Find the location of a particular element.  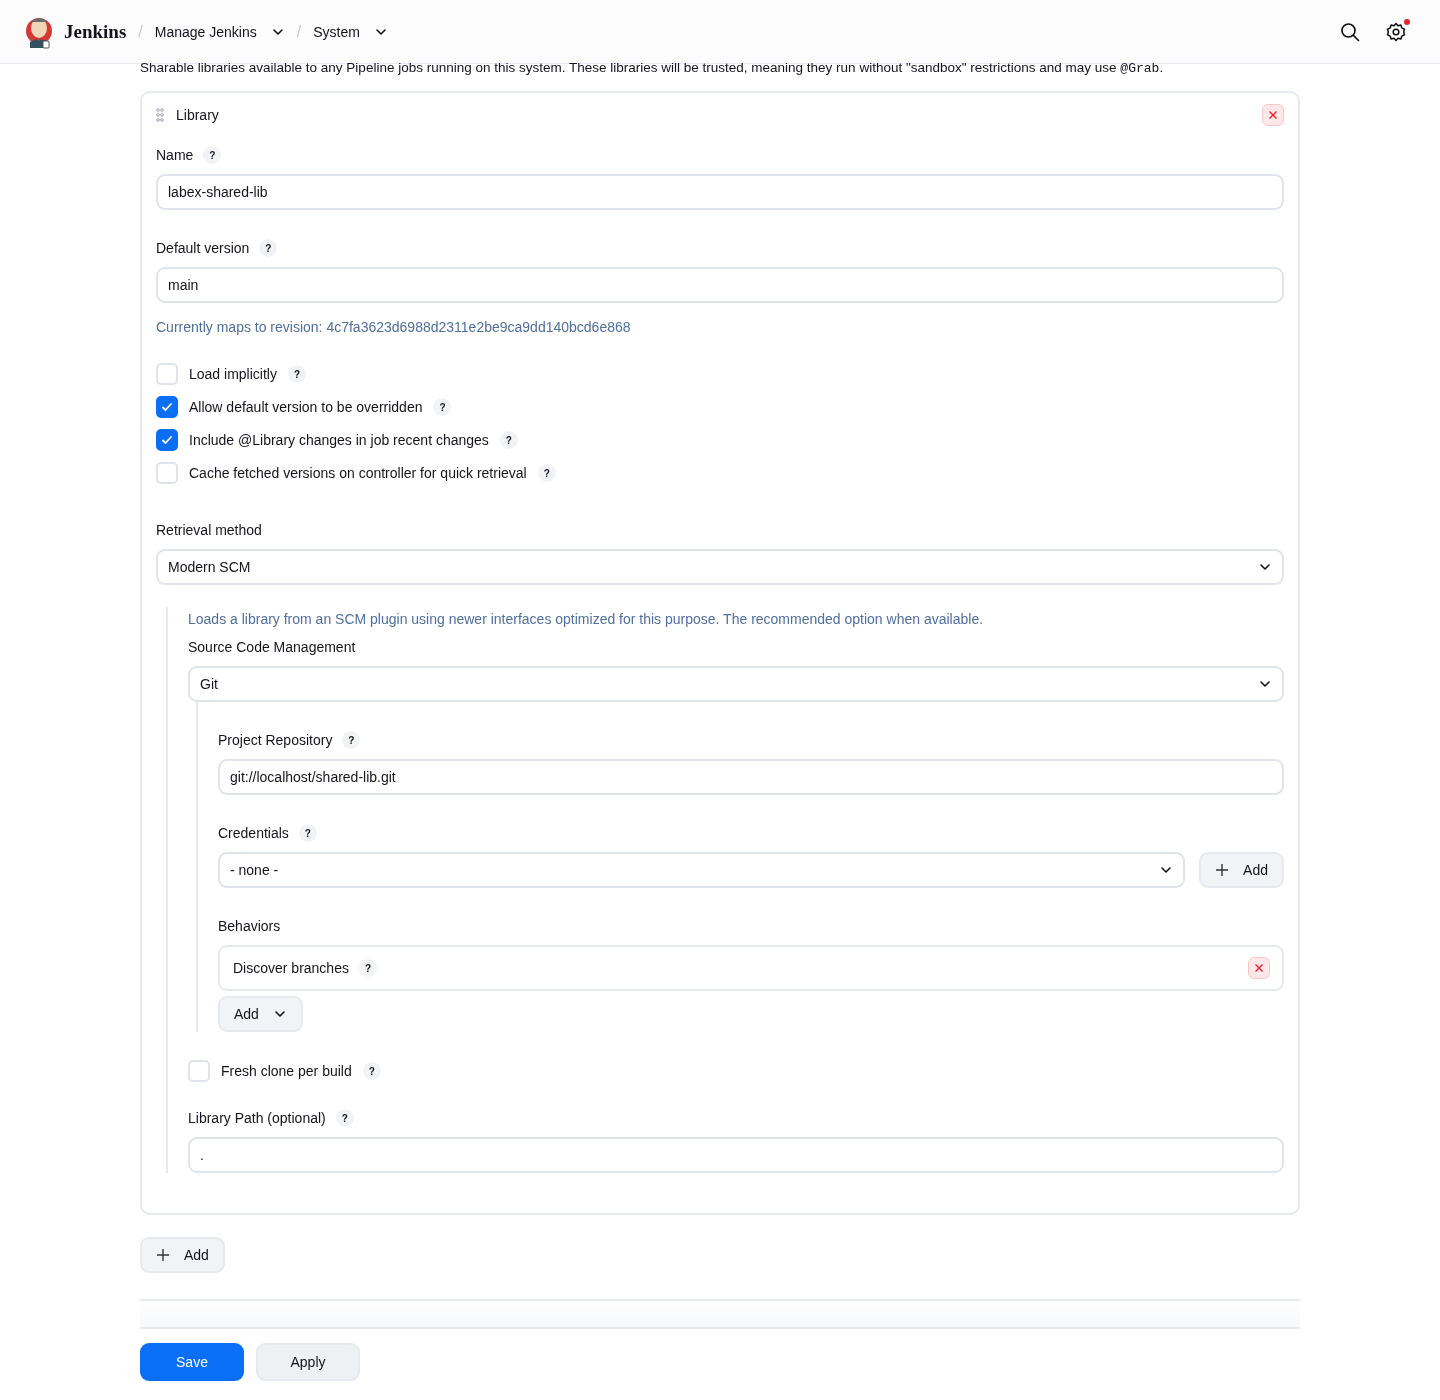

add-credentials-button: Add is located at coordinates (1241, 870).